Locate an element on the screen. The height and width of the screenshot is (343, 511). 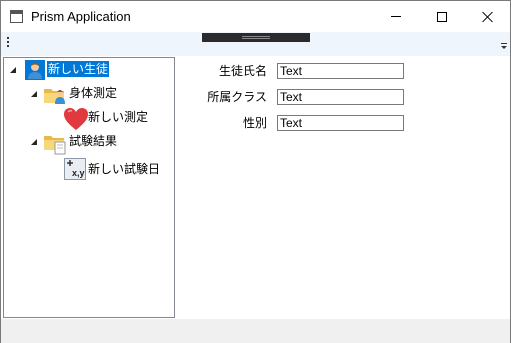
tree-item-test-results: 試験結果 is located at coordinates (88, 143).